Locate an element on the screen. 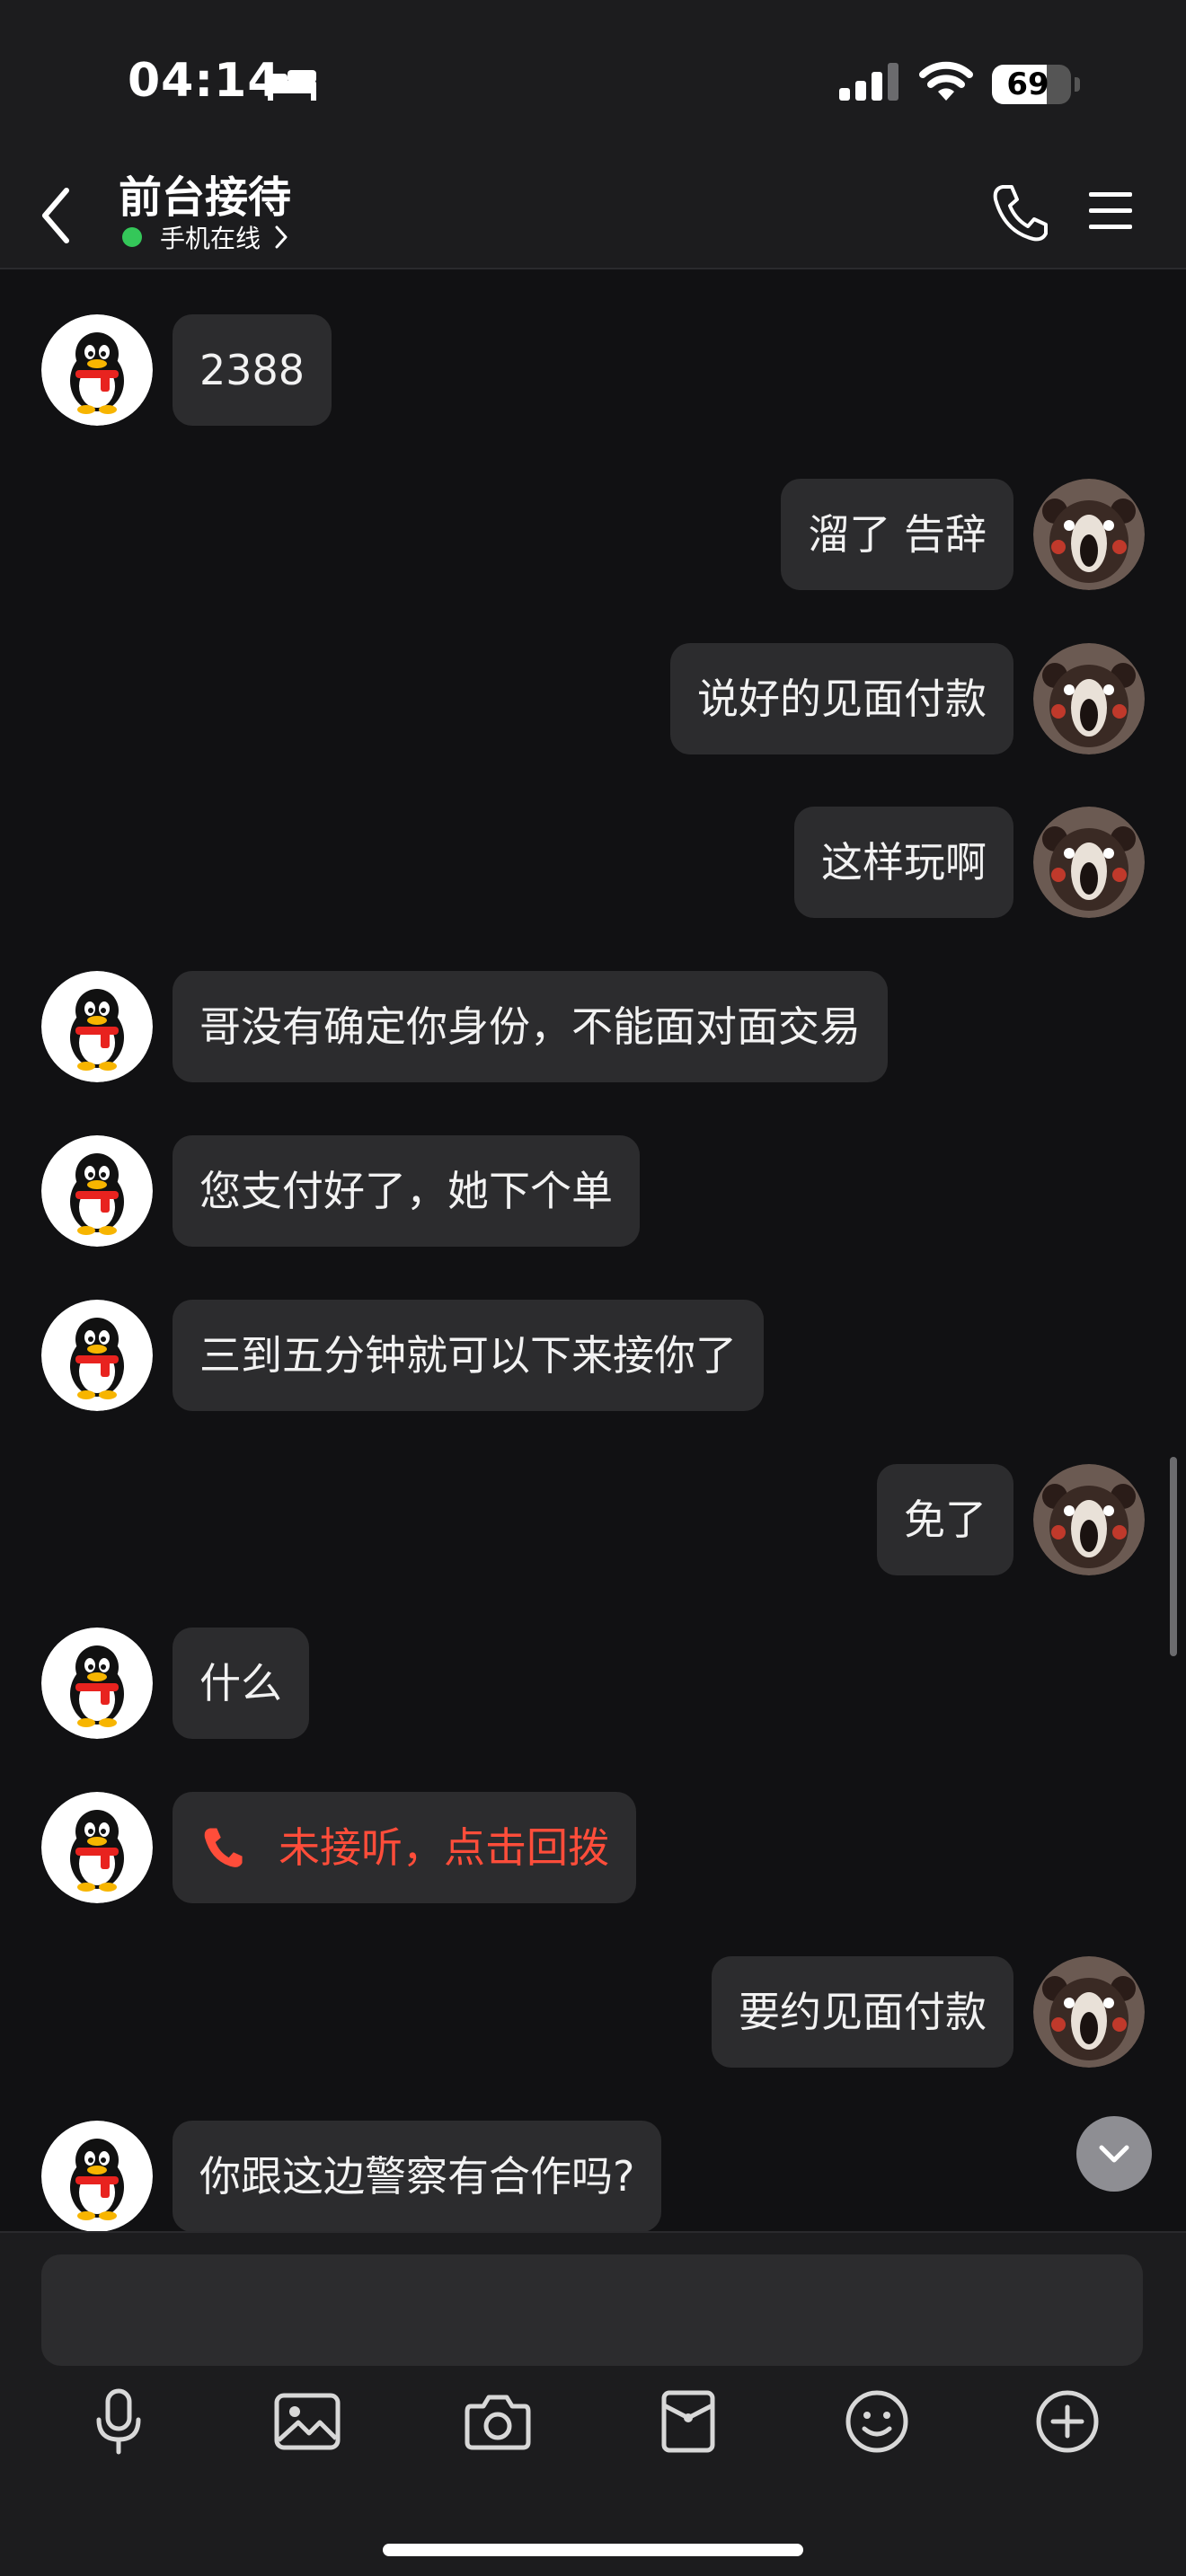  chevron-right-icon is located at coordinates (281, 237).